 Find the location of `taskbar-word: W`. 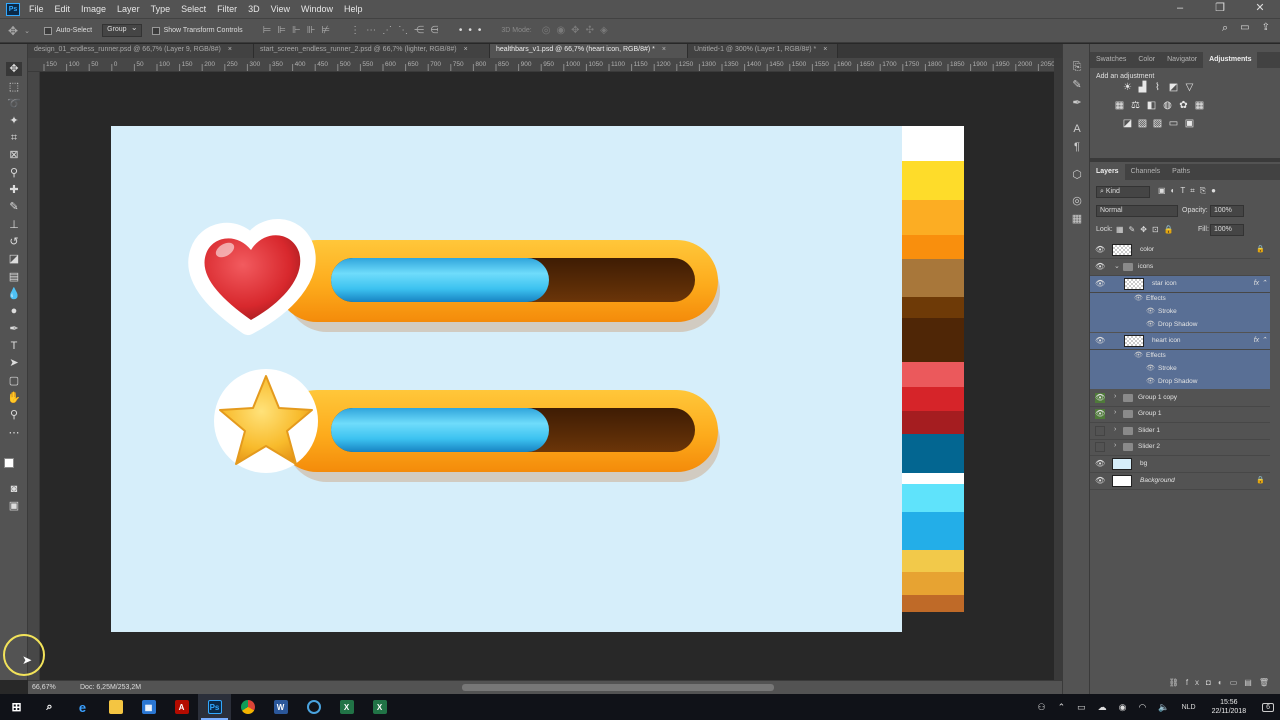

taskbar-word: W is located at coordinates (280, 707).